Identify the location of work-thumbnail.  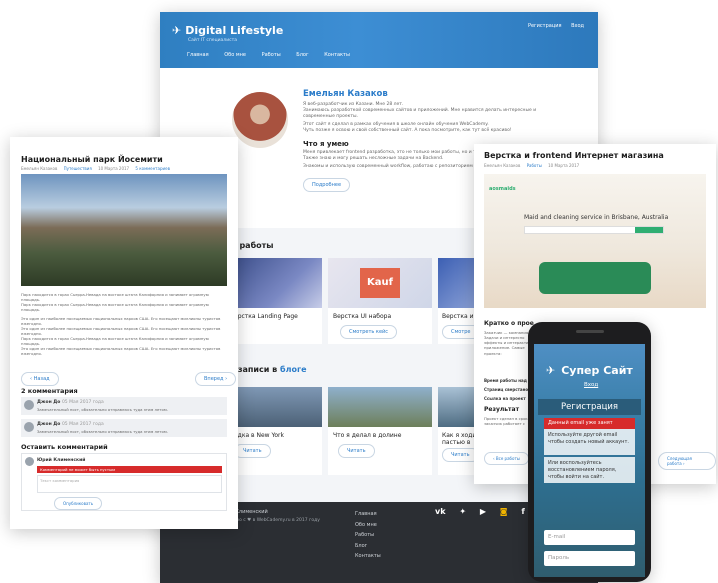
(276, 283).